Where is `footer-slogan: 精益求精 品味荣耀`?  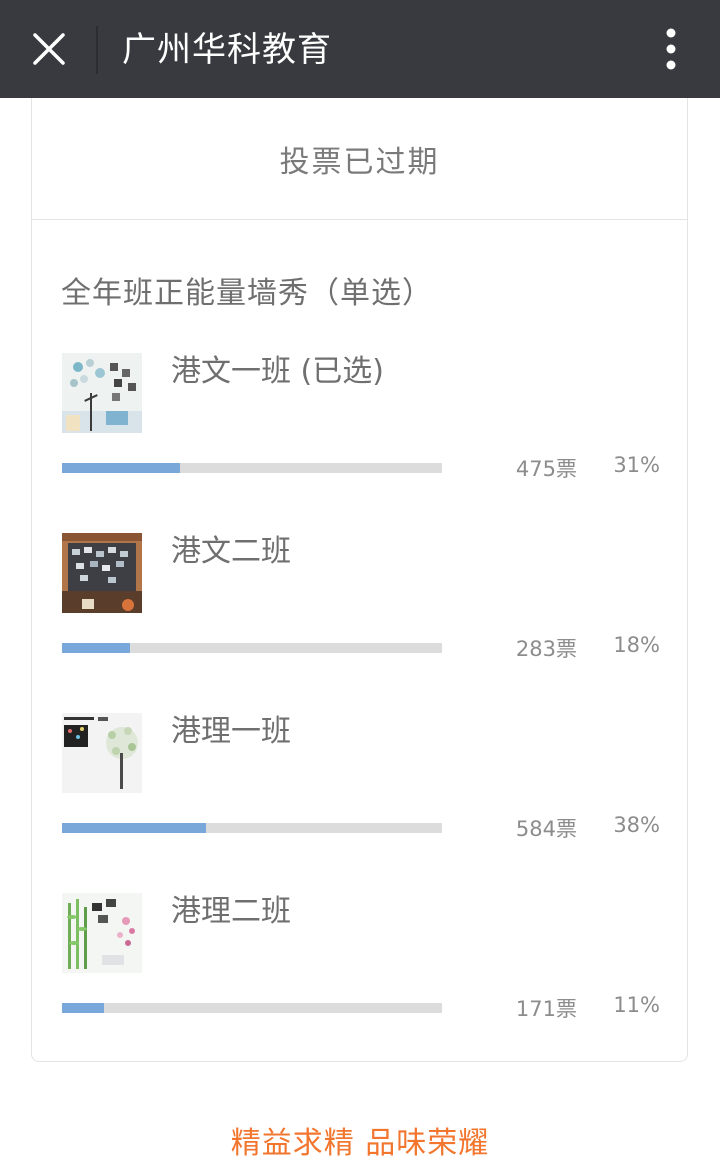
footer-slogan: 精益求精 品味荣耀 is located at coordinates (360, 1143).